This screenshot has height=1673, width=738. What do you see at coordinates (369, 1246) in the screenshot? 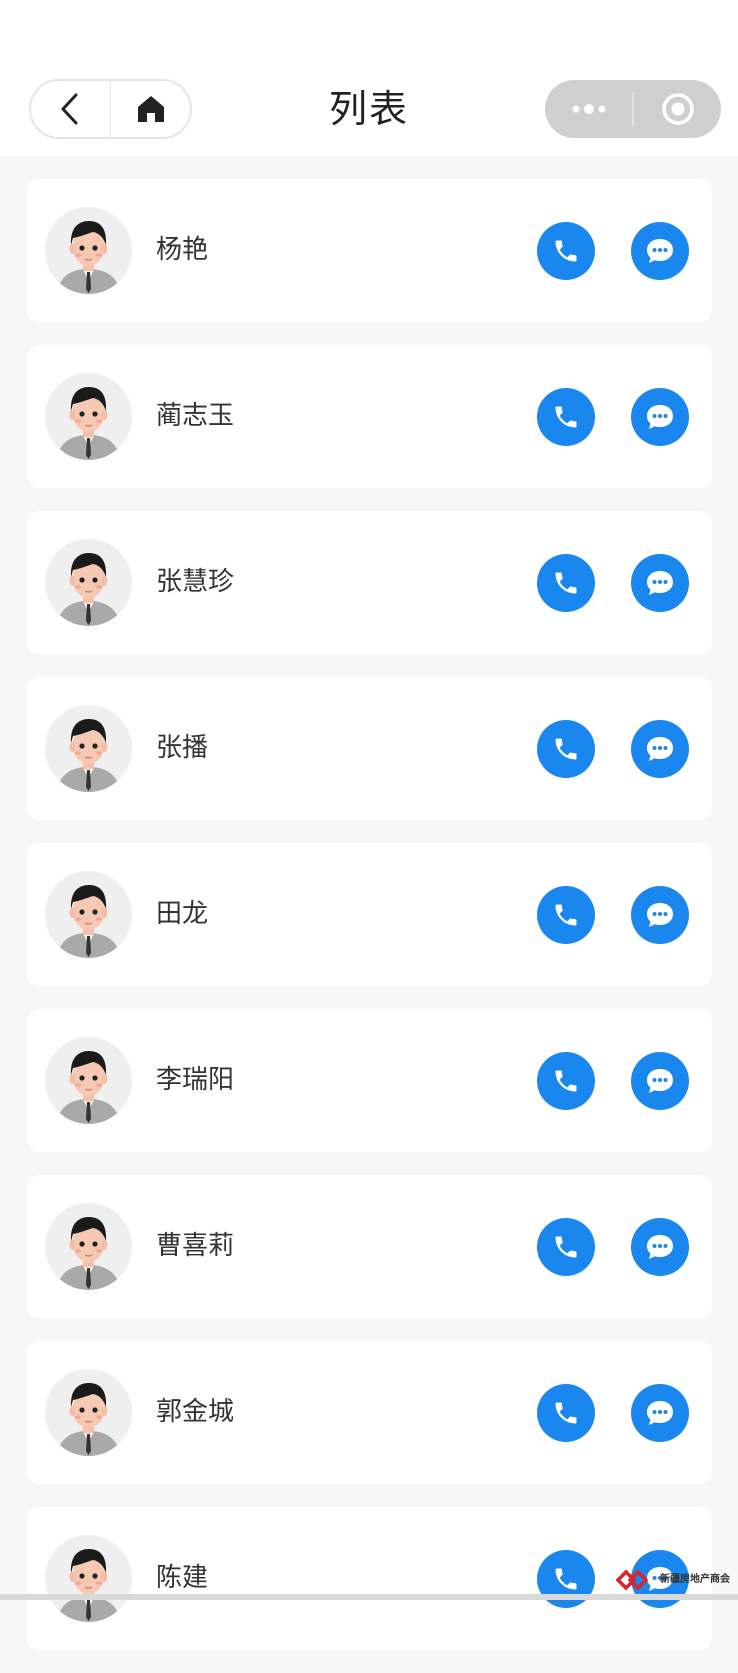
I see `contact-card: 曹喜莉` at bounding box center [369, 1246].